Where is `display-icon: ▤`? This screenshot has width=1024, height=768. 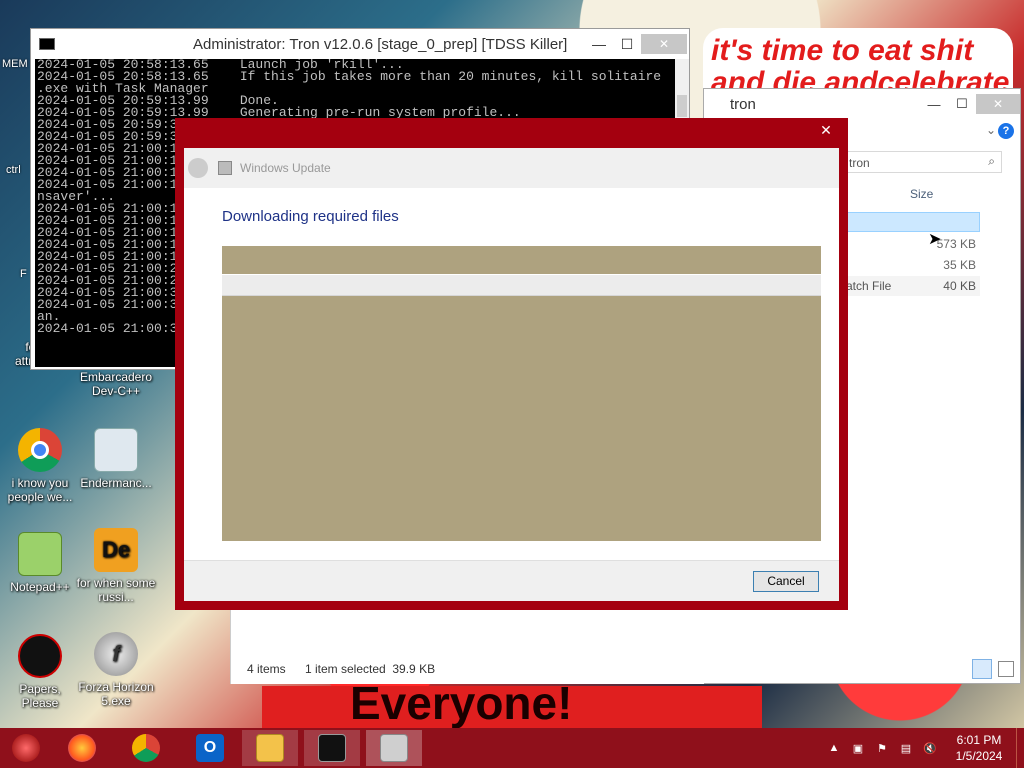
display-icon: ▤ is located at coordinates (906, 748).